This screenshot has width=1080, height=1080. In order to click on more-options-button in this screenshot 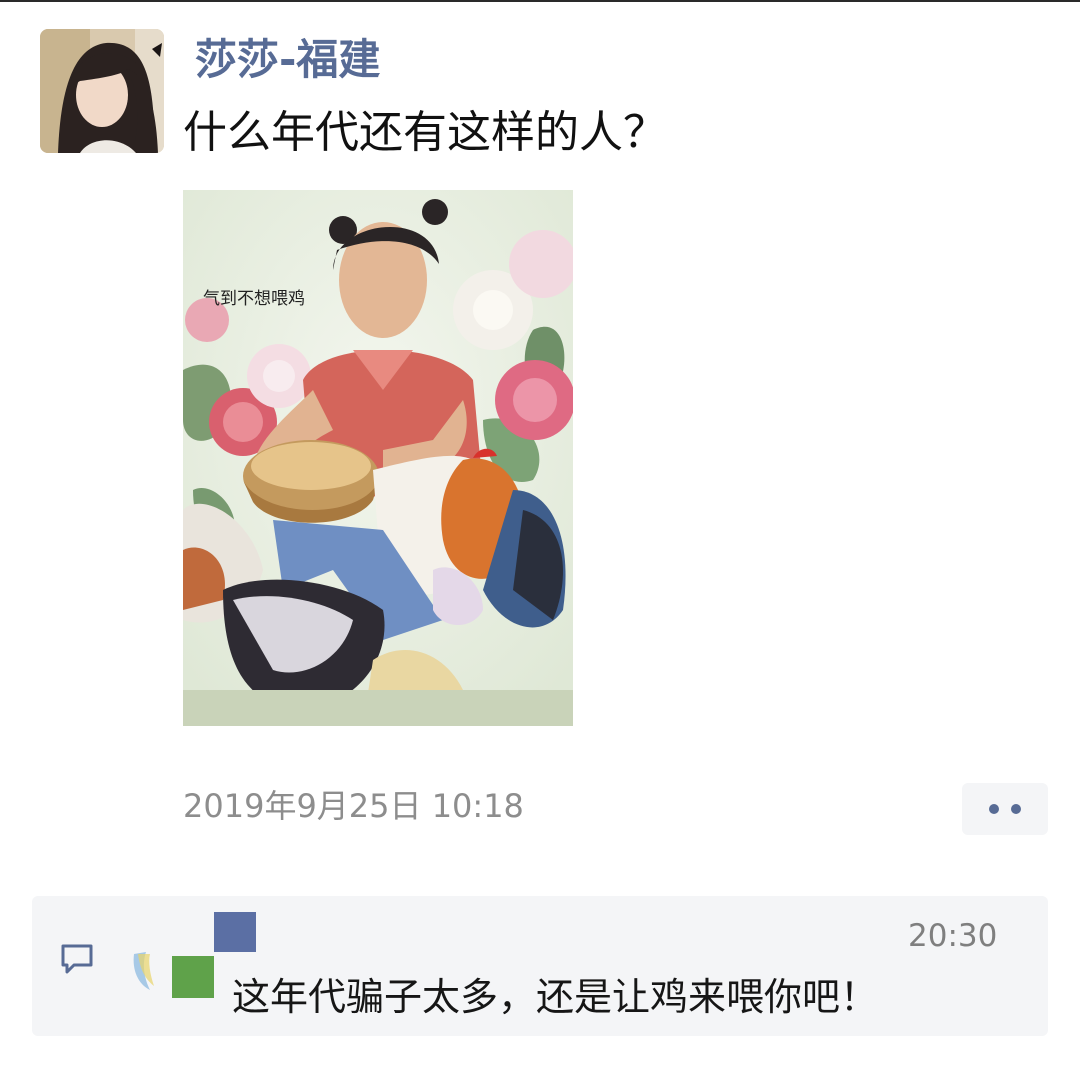, I will do `click(1005, 809)`.